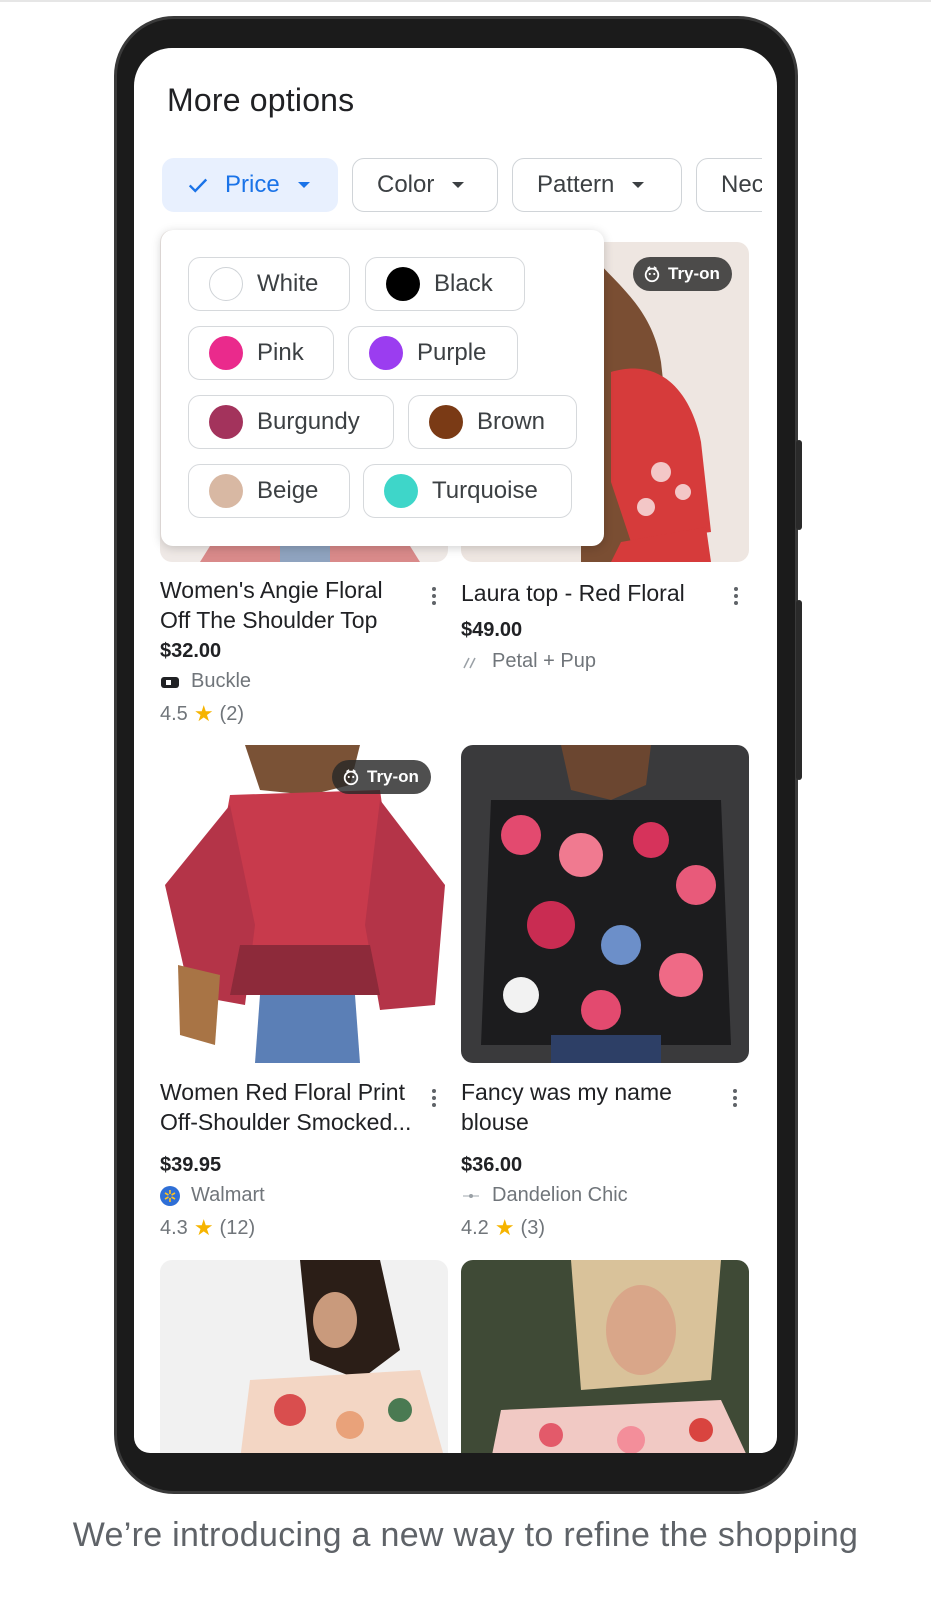 The width and height of the screenshot is (931, 1600). I want to click on filter-chip-price: Price, so click(250, 185).